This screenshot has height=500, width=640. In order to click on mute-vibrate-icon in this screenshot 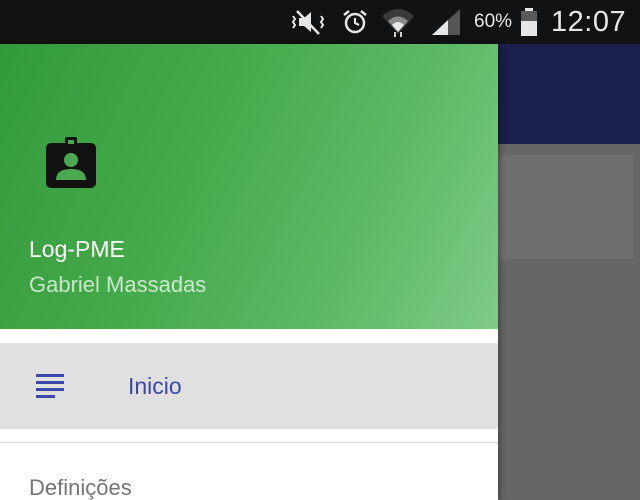, I will do `click(313, 22)`.